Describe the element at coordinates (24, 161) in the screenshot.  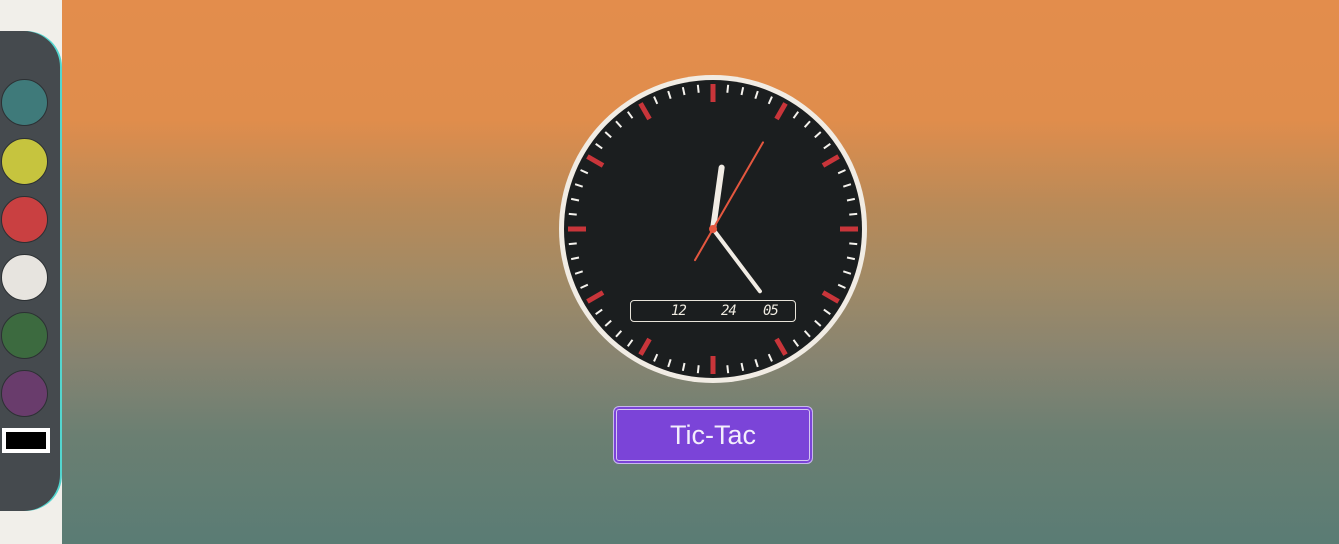
I see `swatch-yellow` at that location.